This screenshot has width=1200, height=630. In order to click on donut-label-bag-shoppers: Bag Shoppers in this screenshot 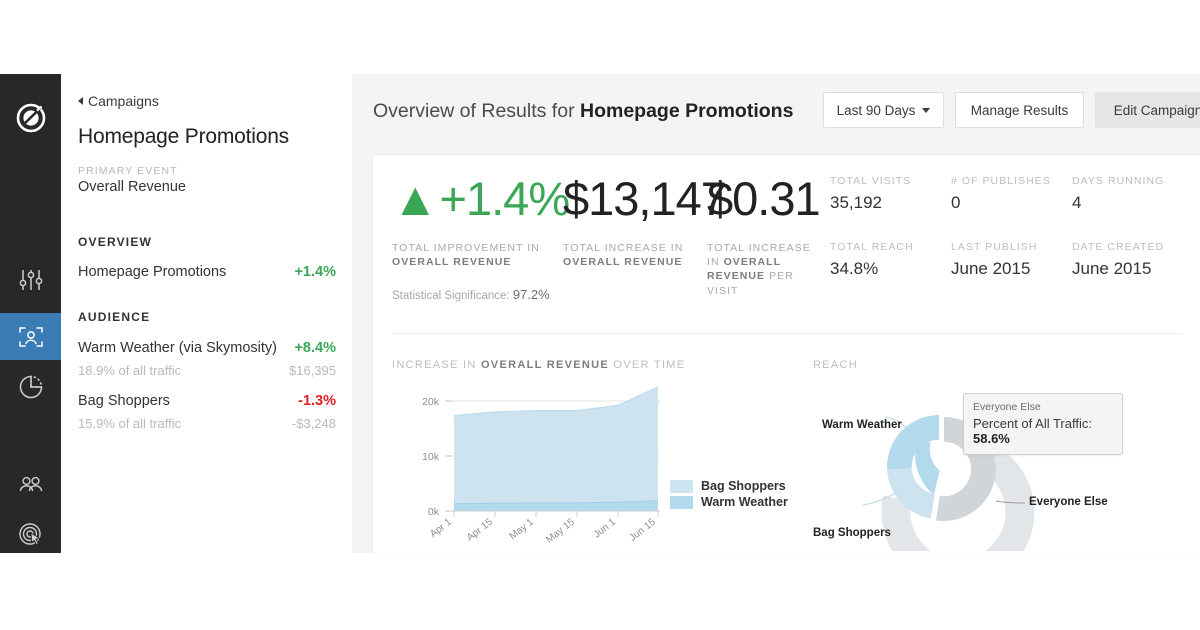, I will do `click(852, 533)`.